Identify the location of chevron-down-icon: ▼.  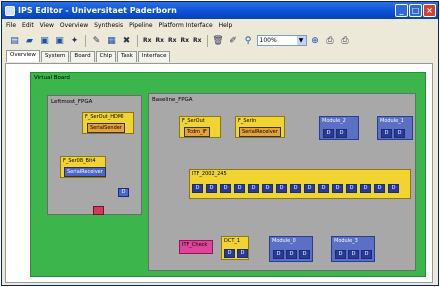
(301, 40).